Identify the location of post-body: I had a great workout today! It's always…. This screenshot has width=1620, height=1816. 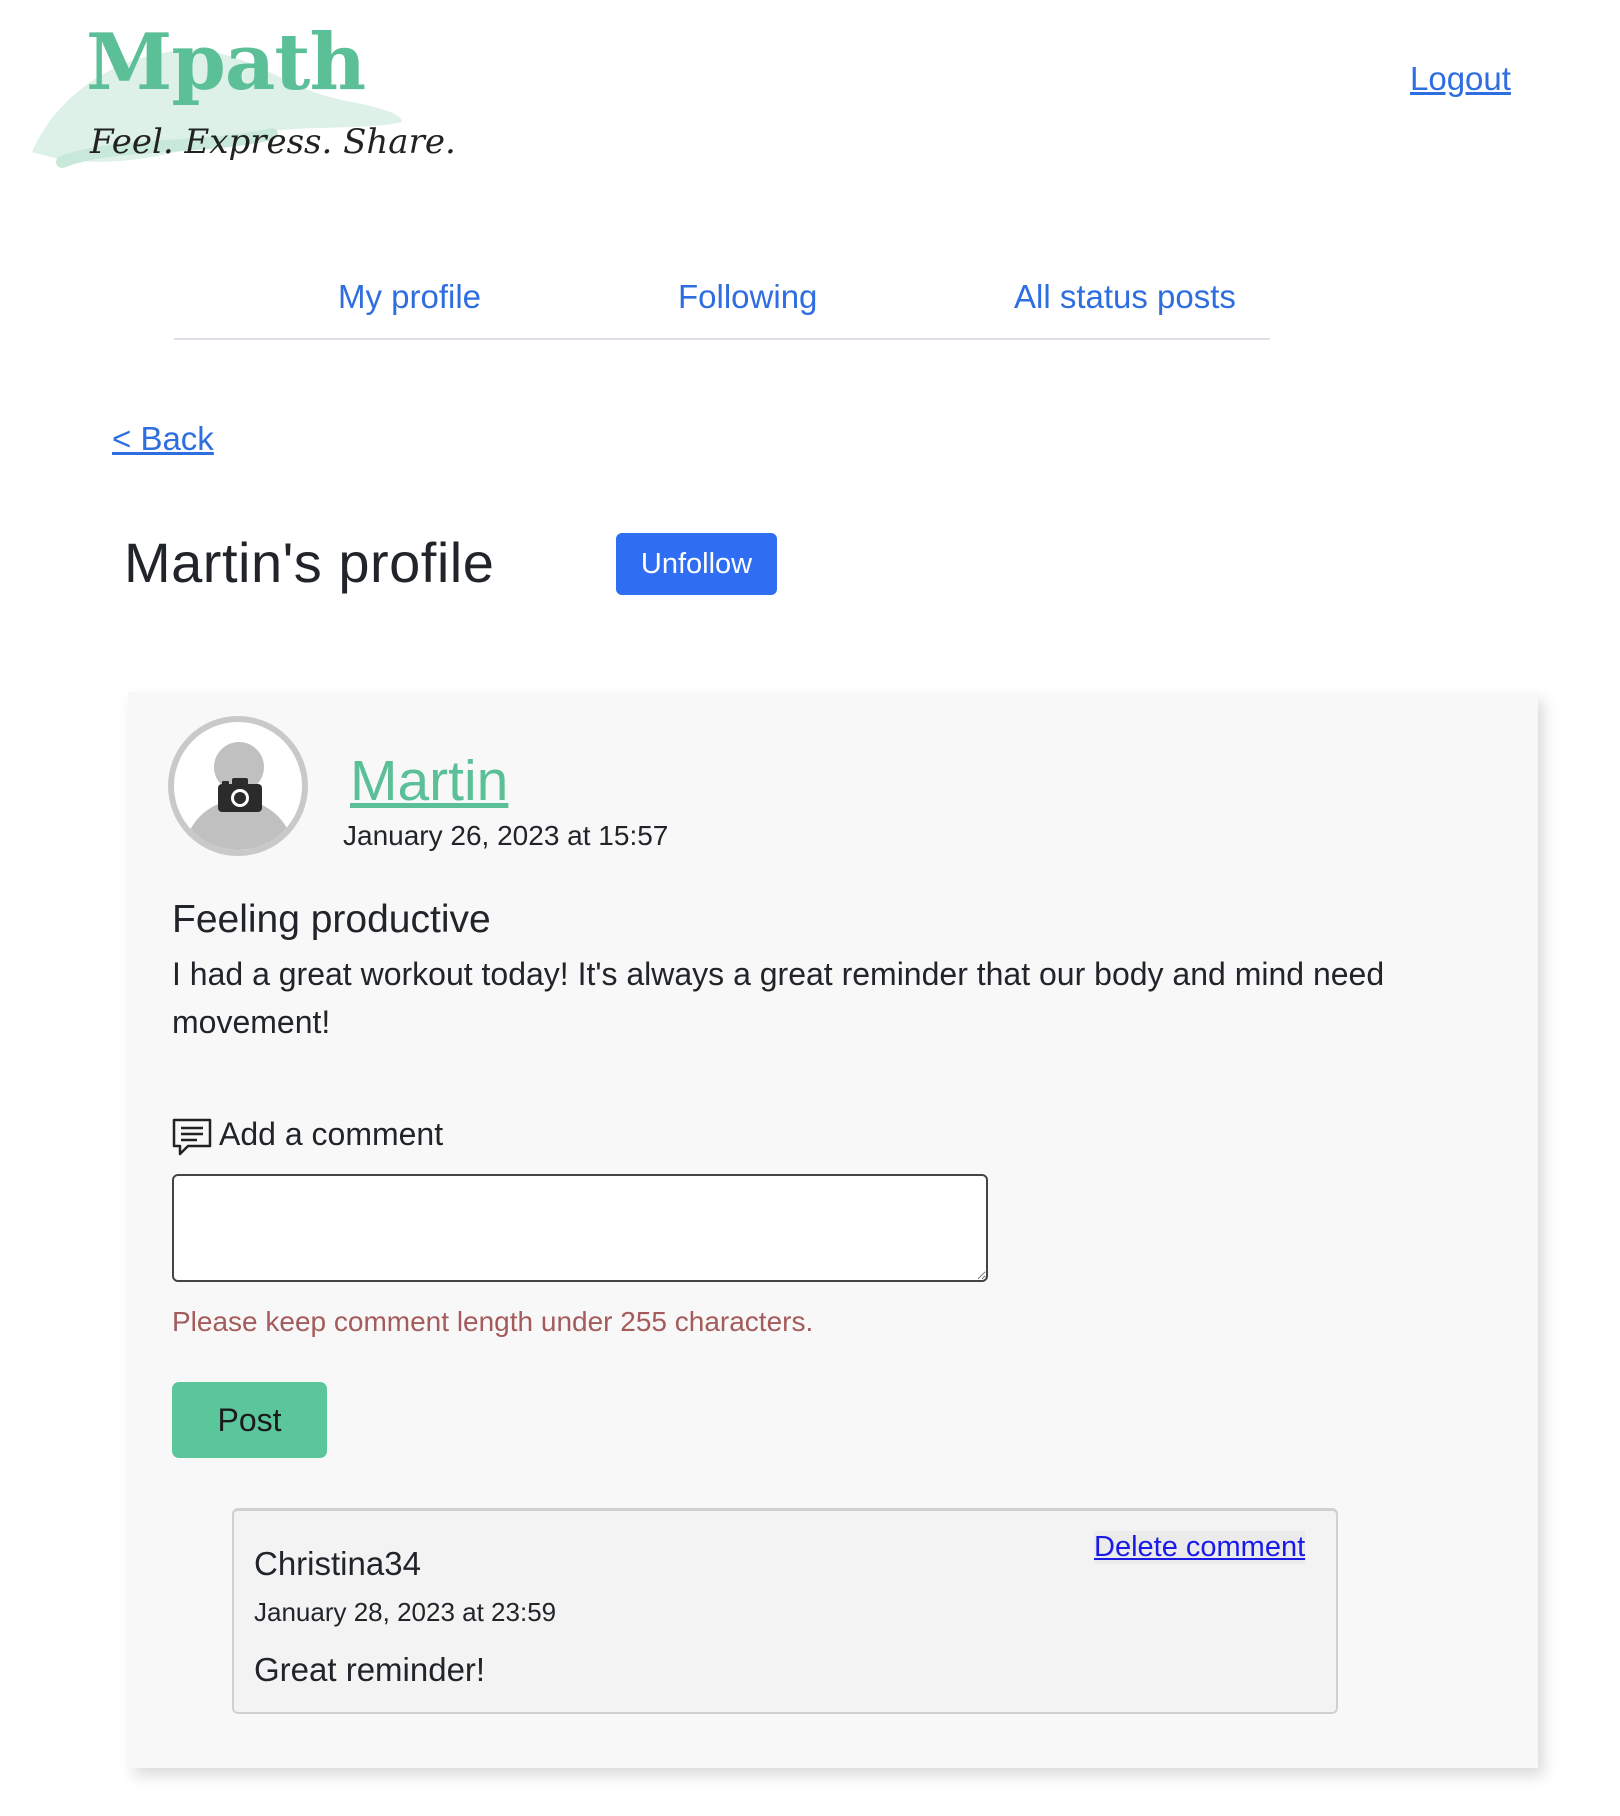
(778, 998).